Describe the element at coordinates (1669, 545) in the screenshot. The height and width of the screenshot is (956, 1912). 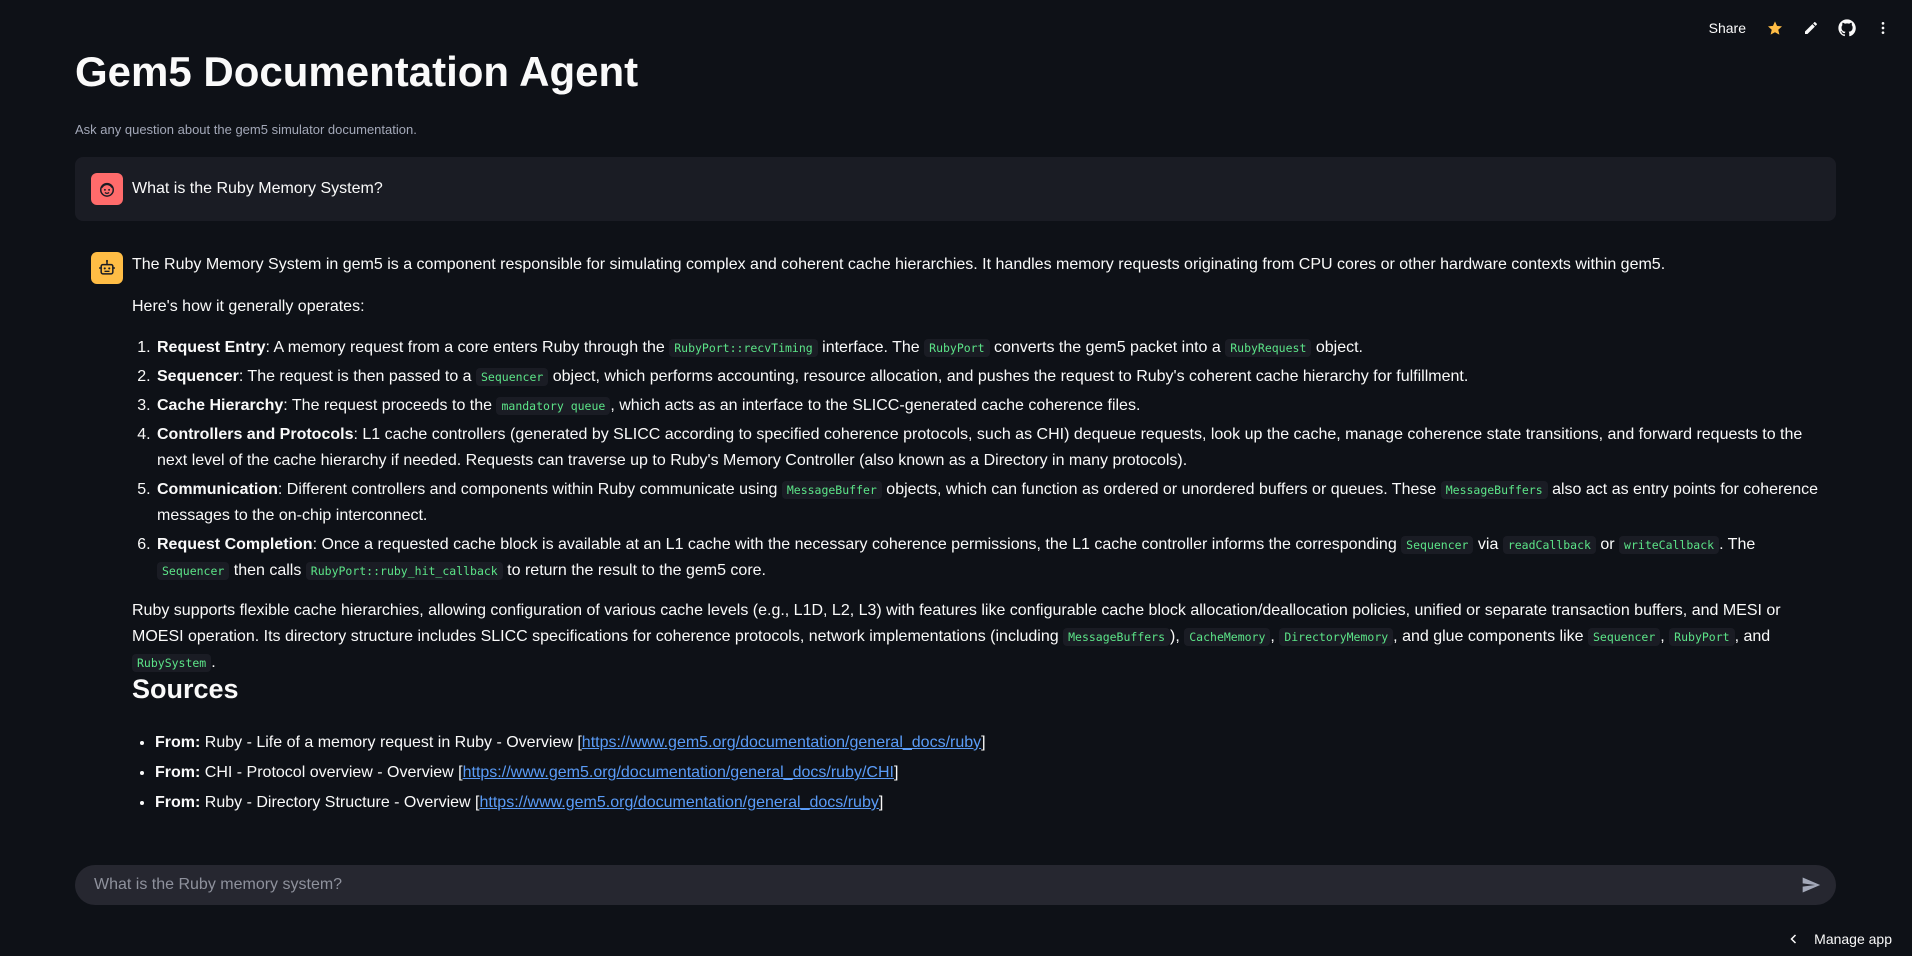
I see `inline-code: writeCallback` at that location.